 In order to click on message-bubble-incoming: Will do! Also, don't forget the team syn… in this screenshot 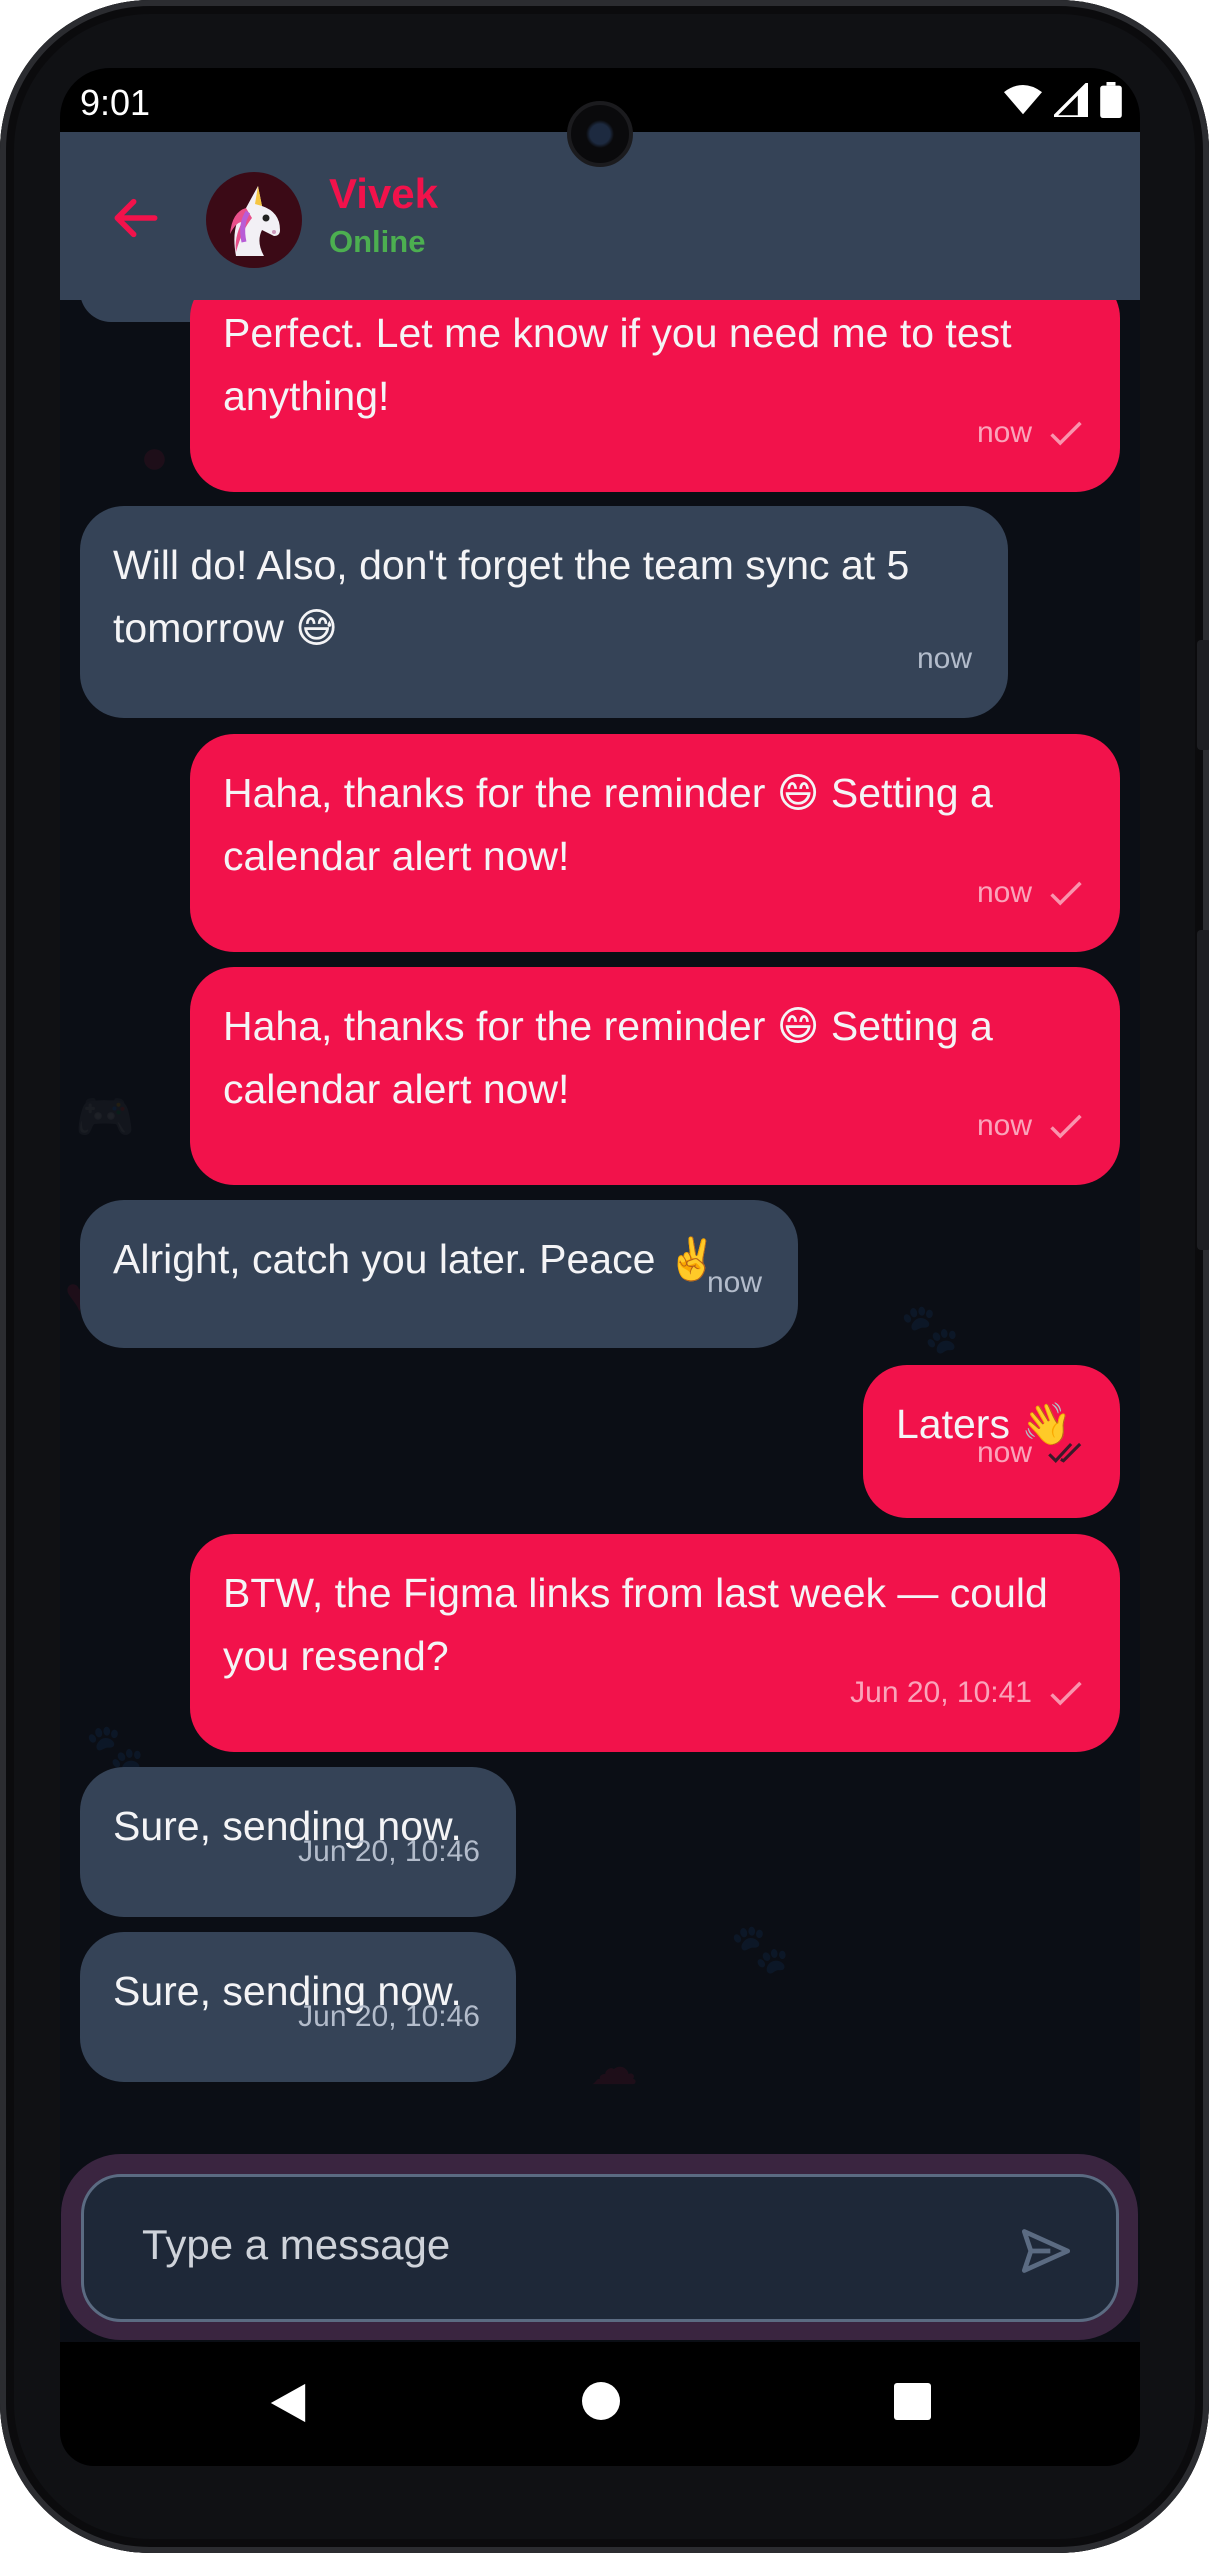, I will do `click(544, 612)`.